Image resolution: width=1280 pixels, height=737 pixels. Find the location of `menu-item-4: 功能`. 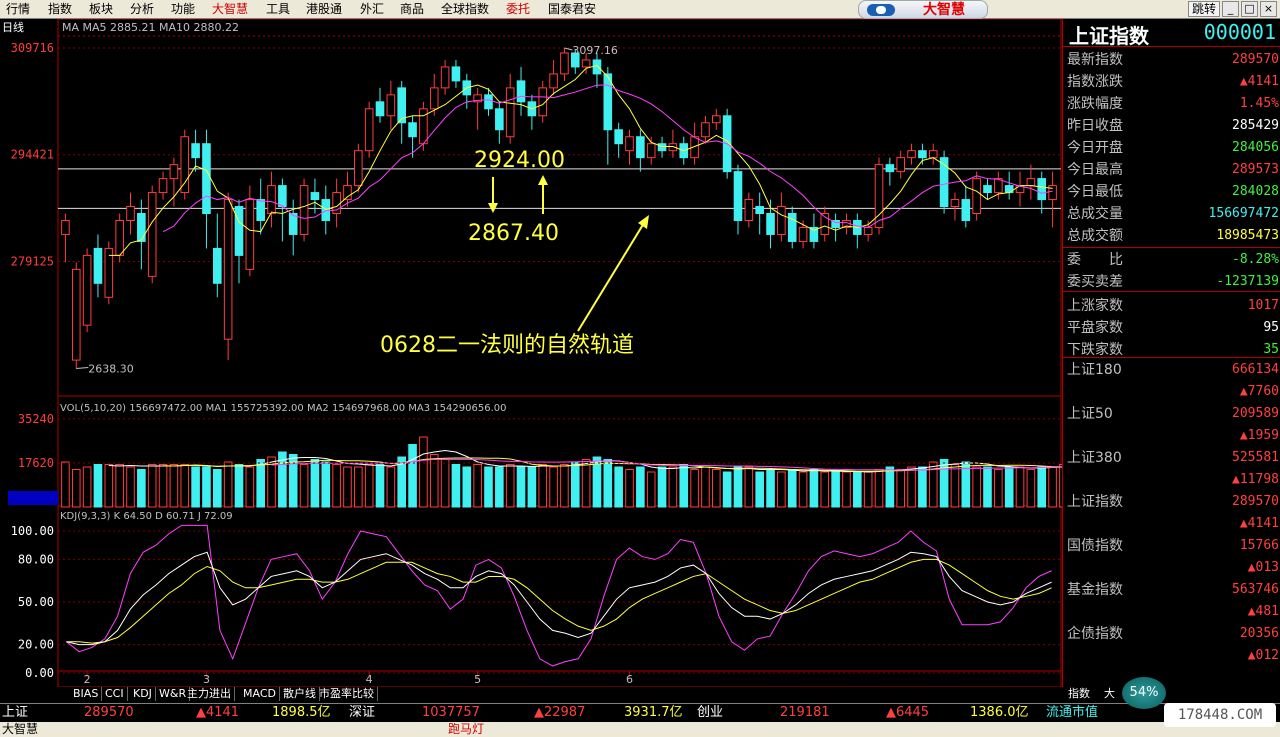

menu-item-4: 功能 is located at coordinates (183, 9).